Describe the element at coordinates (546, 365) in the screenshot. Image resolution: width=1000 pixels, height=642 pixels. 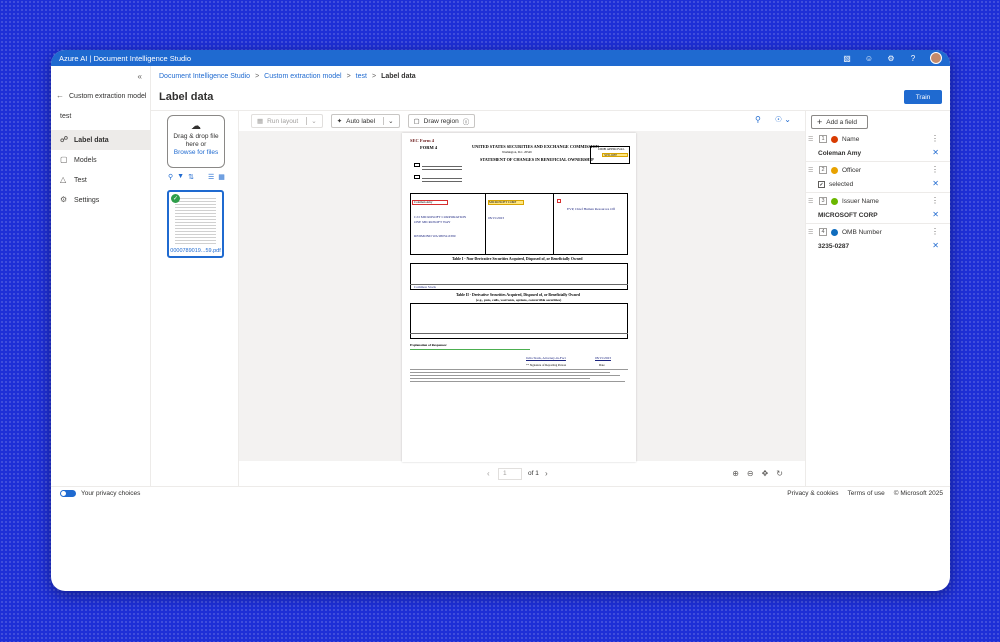
I see `doc-sig-caption: ** Signature of Reporting Person` at that location.